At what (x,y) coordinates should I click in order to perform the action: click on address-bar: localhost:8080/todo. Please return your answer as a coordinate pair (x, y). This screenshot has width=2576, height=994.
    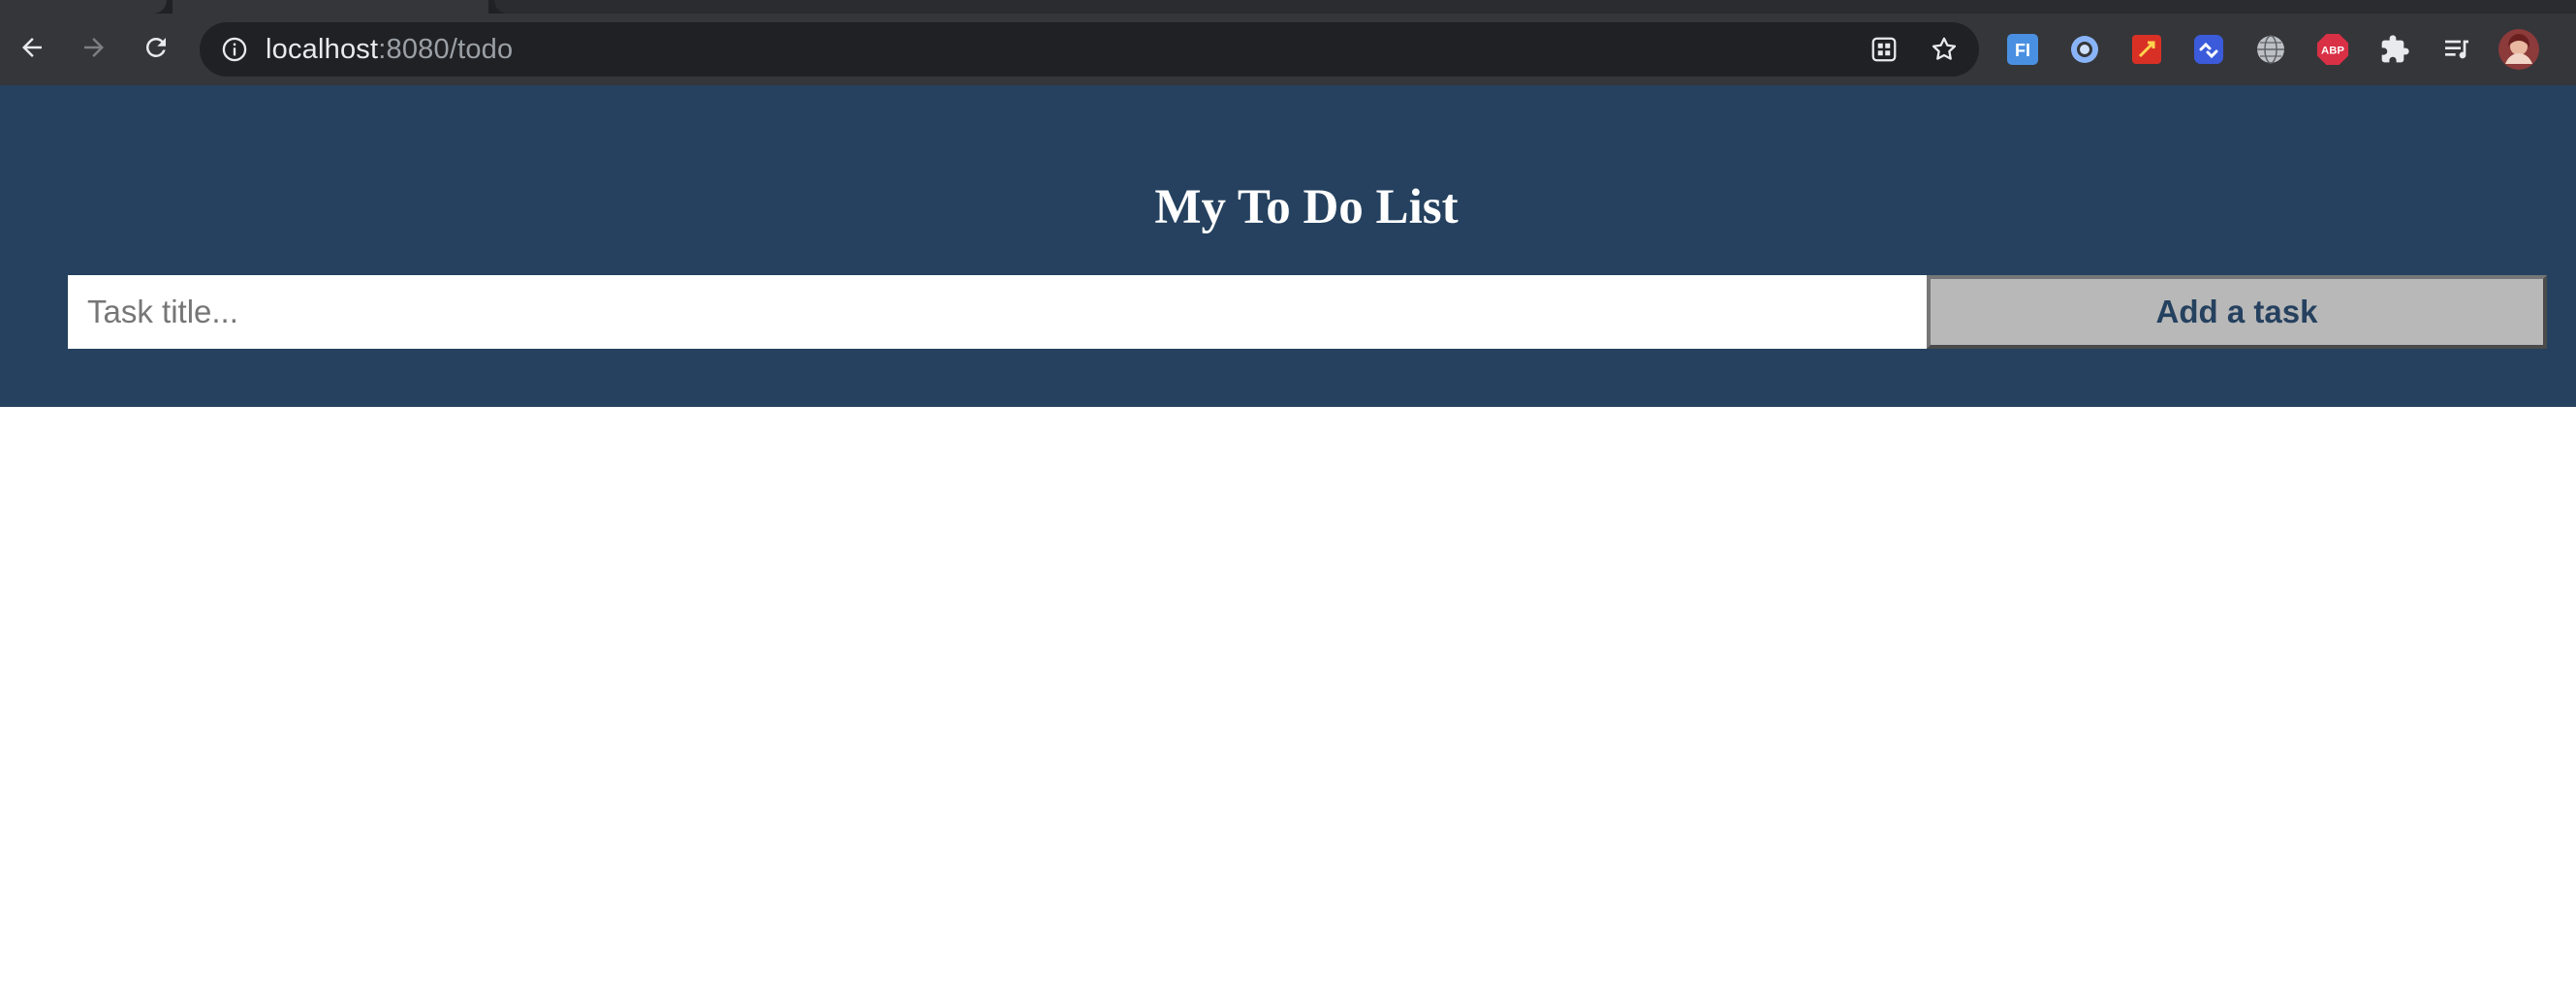
    Looking at the image, I should click on (1089, 49).